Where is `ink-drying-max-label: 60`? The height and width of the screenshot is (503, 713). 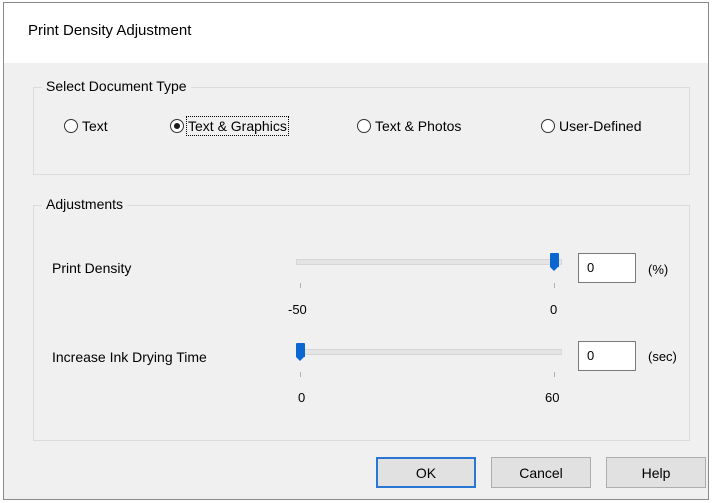
ink-drying-max-label: 60 is located at coordinates (552, 397).